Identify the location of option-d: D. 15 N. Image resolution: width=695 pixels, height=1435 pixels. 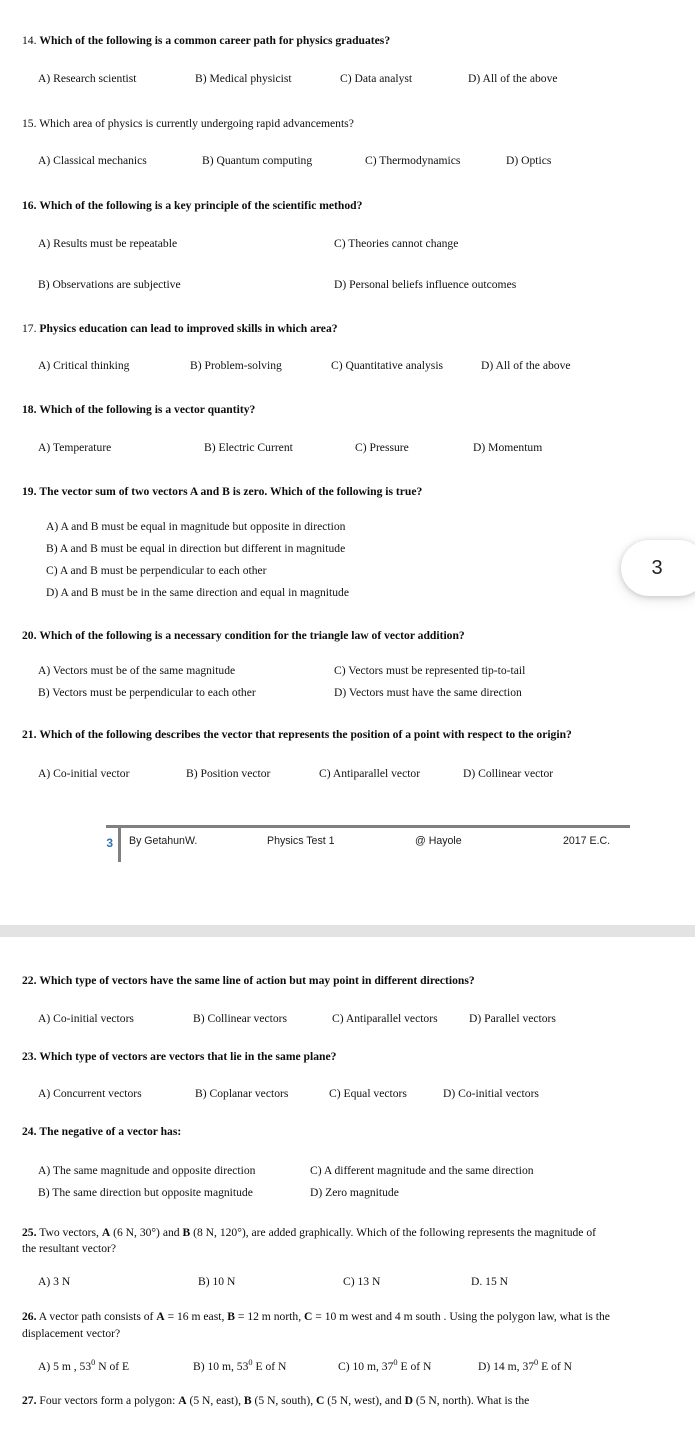
(489, 1282).